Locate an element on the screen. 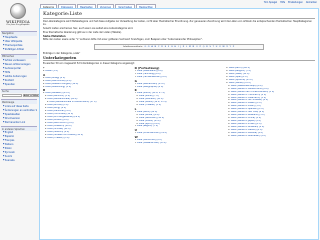 Image resolution: width=320 pixels, height=240 pixels. subcategory-label: Liste (Städte in Österreich) (3 K) is located at coordinates (248, 97).